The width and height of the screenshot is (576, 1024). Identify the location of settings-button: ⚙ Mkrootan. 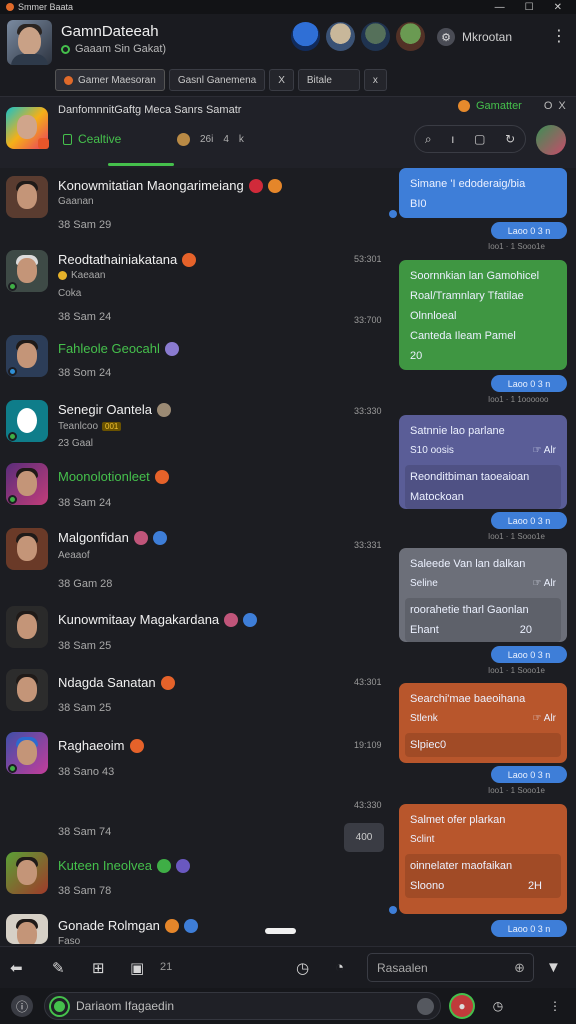
(474, 37).